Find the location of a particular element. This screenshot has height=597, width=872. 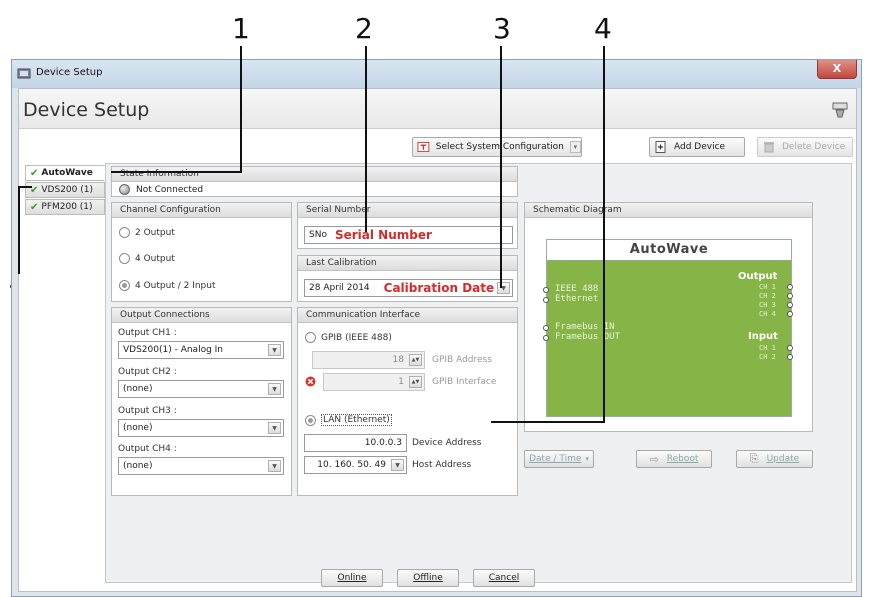

gpib-interface-label: GPIB Interface is located at coordinates (464, 382).